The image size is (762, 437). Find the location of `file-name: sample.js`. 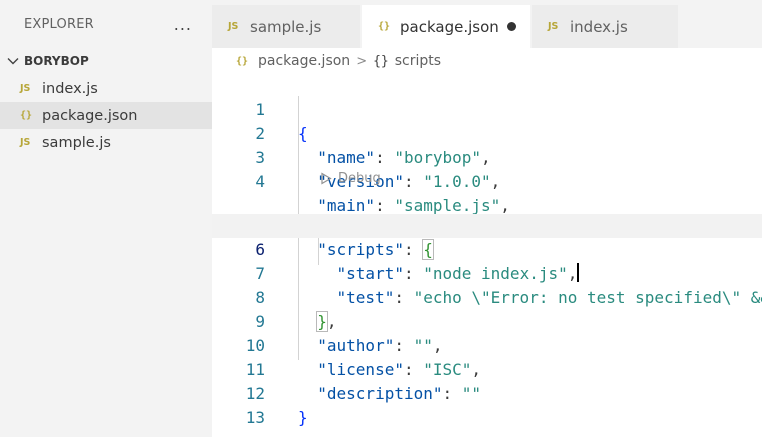

file-name: sample.js is located at coordinates (76, 142).